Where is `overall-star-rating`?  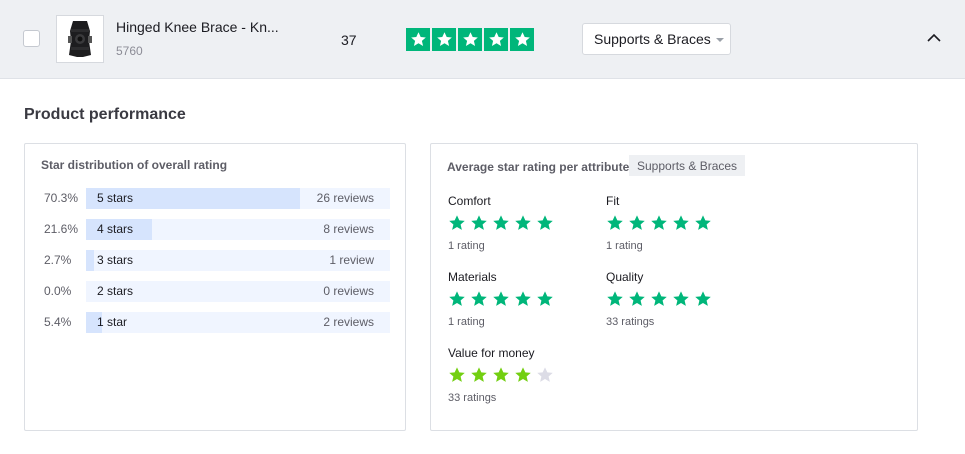
overall-star-rating is located at coordinates (470, 39).